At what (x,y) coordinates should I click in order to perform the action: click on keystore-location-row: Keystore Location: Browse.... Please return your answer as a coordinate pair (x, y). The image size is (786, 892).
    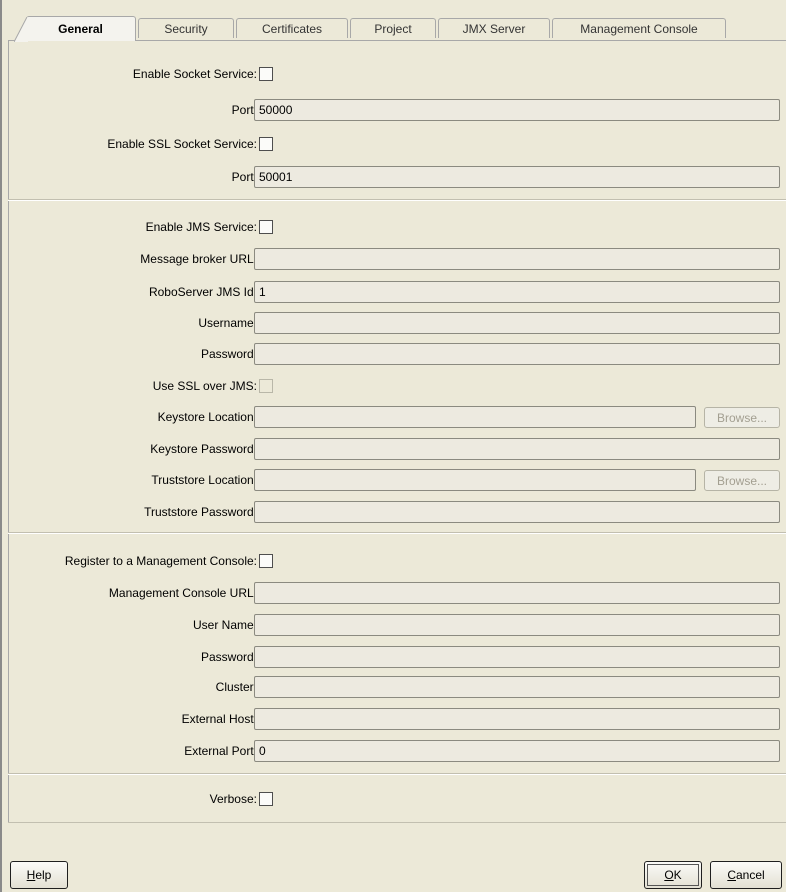
    Looking at the image, I should click on (397, 417).